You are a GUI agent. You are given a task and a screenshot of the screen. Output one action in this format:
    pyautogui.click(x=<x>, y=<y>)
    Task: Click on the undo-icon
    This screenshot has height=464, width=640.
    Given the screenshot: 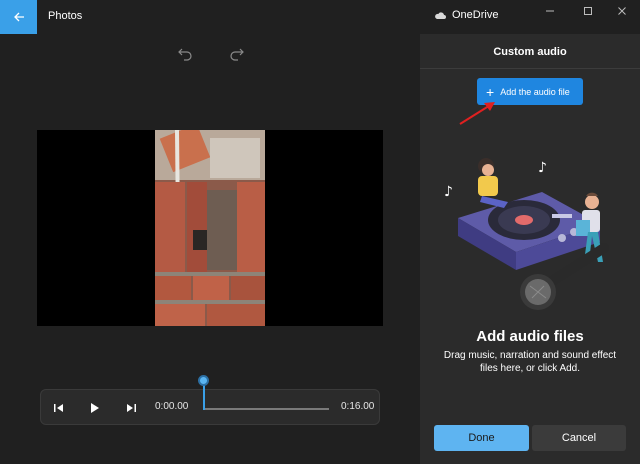 What is the action you would take?
    pyautogui.click(x=185, y=54)
    